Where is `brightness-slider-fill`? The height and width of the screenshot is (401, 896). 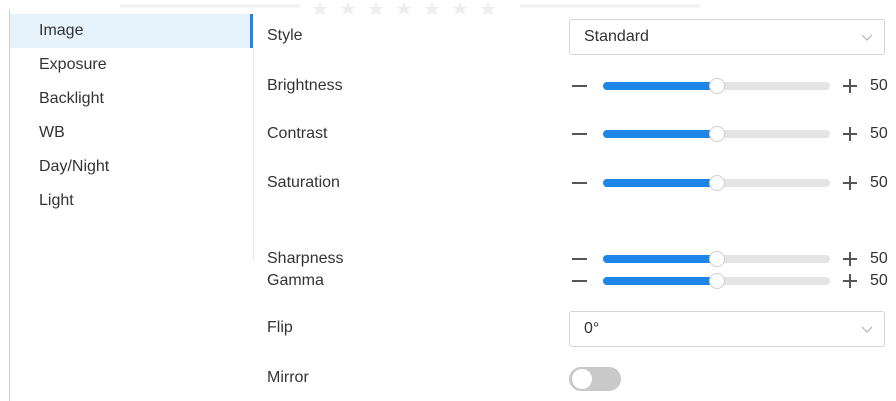 brightness-slider-fill is located at coordinates (660, 86).